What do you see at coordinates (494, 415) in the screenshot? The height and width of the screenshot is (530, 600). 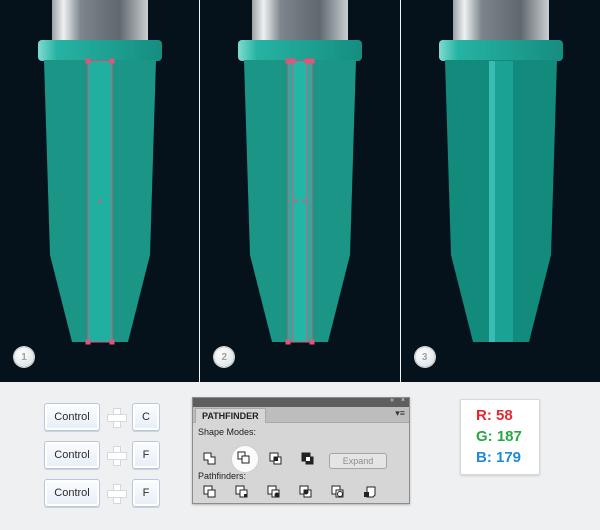 I see `red-value: R: 58` at bounding box center [494, 415].